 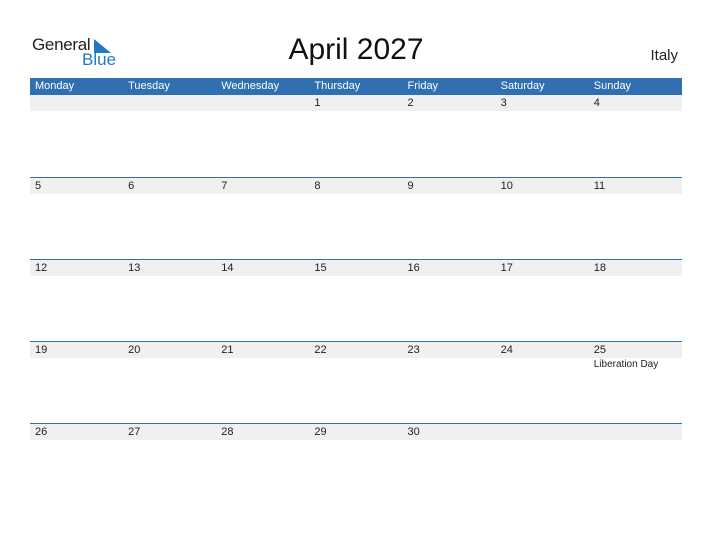 What do you see at coordinates (134, 350) in the screenshot?
I see `day-number: 20` at bounding box center [134, 350].